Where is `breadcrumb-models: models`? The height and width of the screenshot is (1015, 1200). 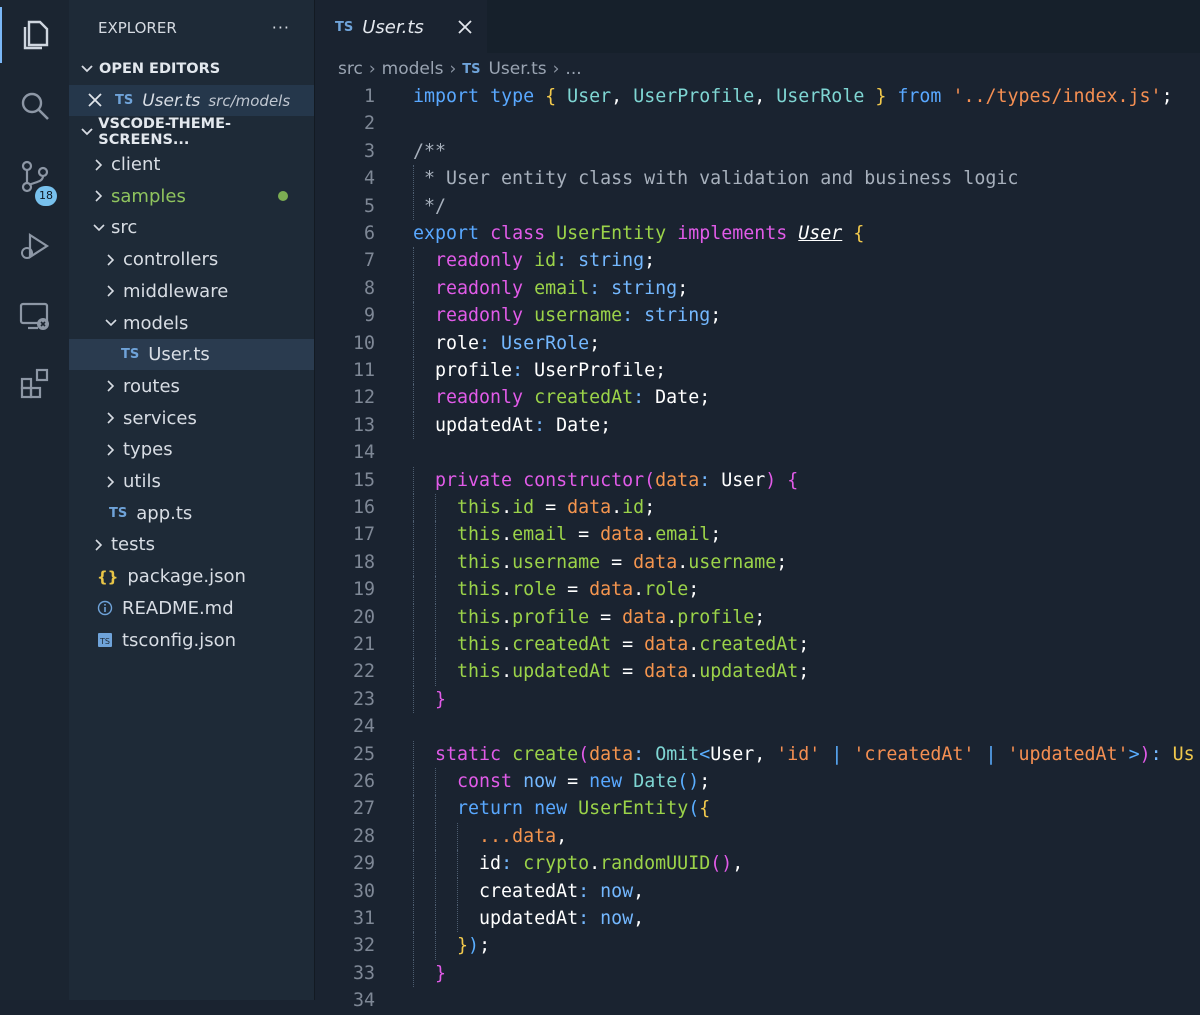 breadcrumb-models: models is located at coordinates (413, 69).